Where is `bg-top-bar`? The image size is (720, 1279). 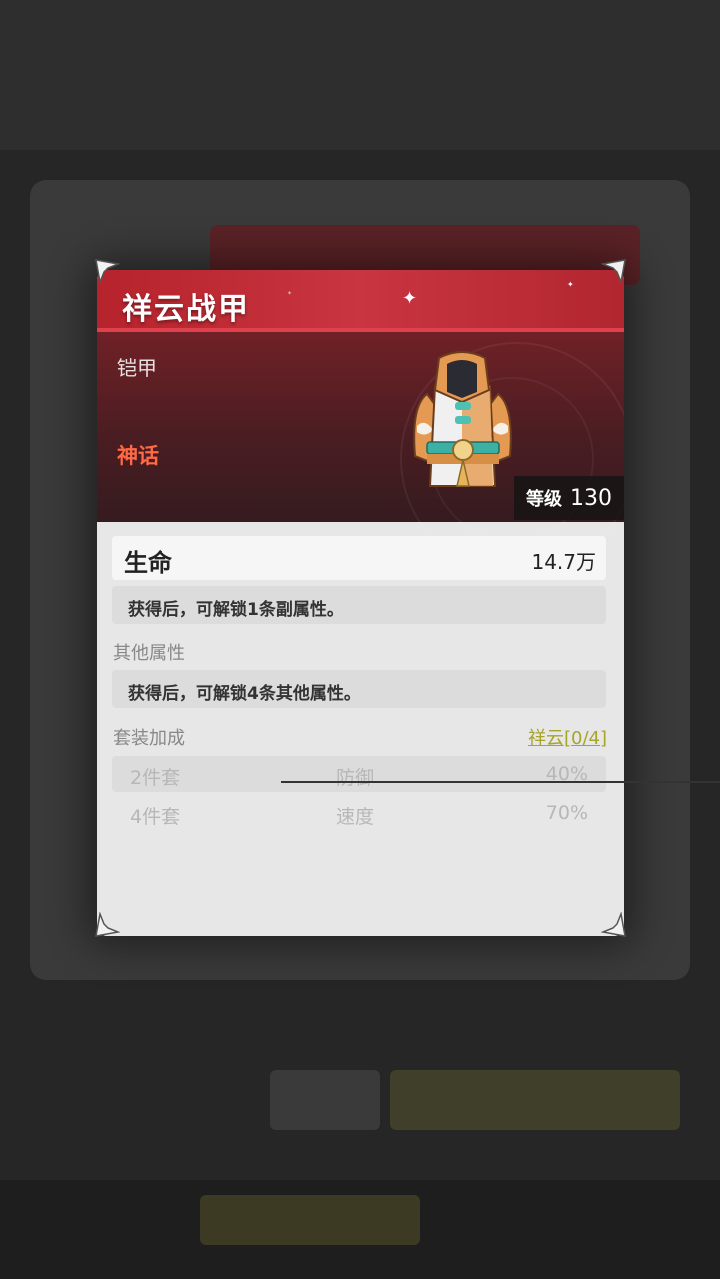 bg-top-bar is located at coordinates (360, 75).